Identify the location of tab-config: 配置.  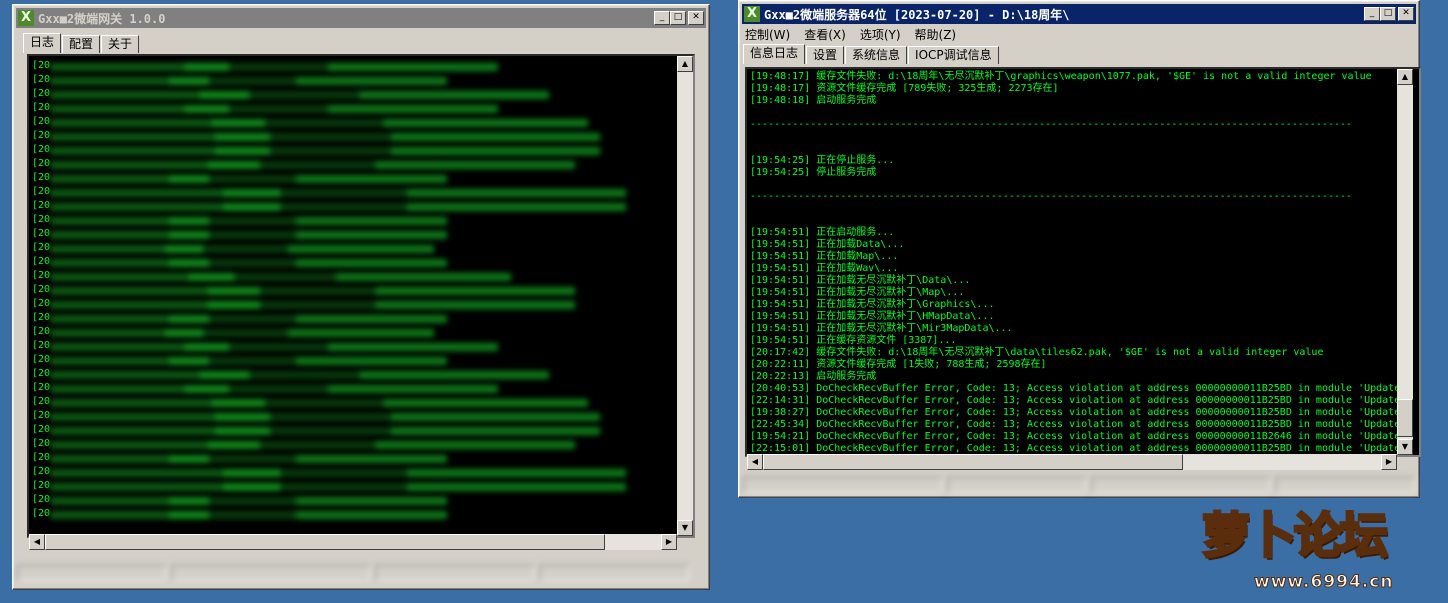
(81, 44).